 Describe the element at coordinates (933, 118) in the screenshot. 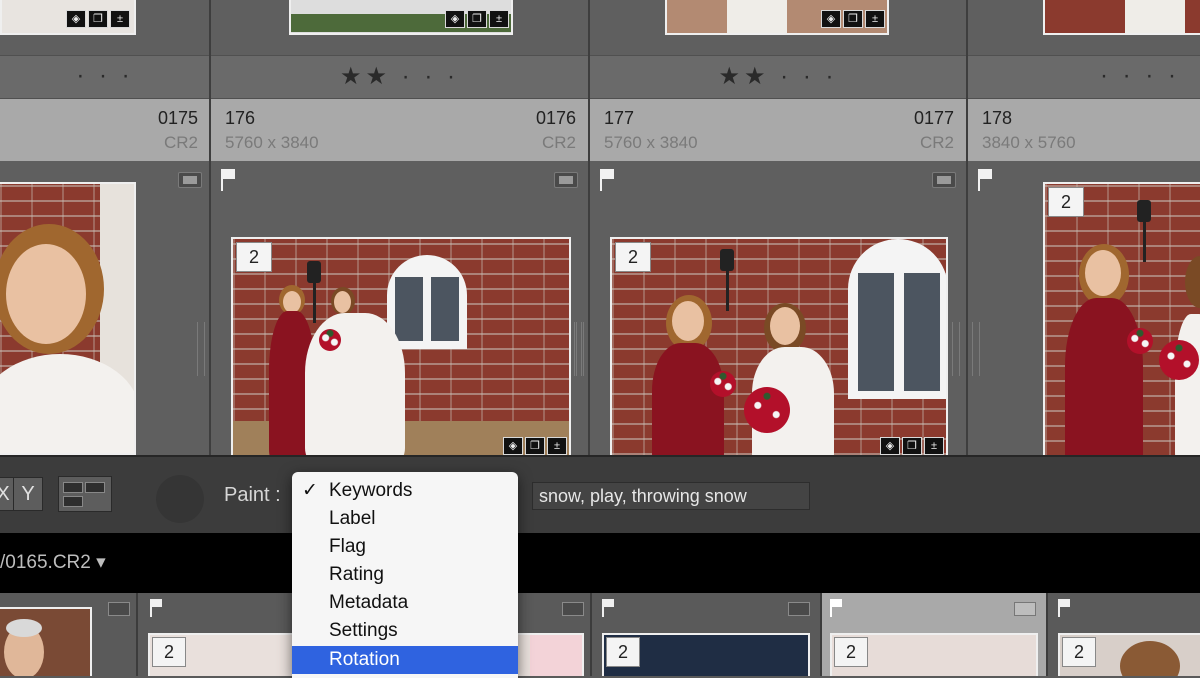

I see `file-index: 0177` at that location.